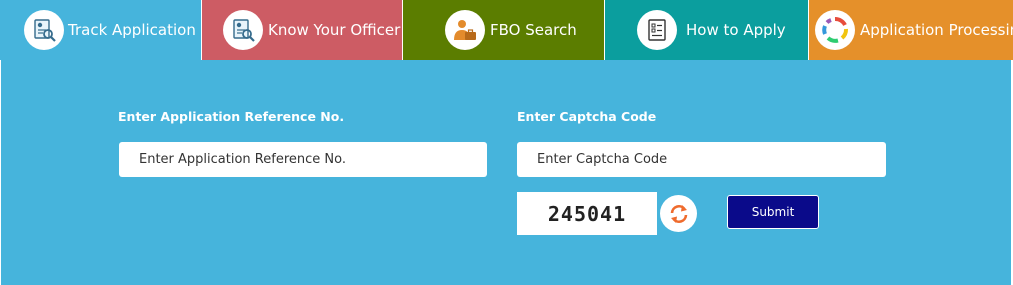  Describe the element at coordinates (465, 30) in the screenshot. I see `person-briefcase-icon` at that location.